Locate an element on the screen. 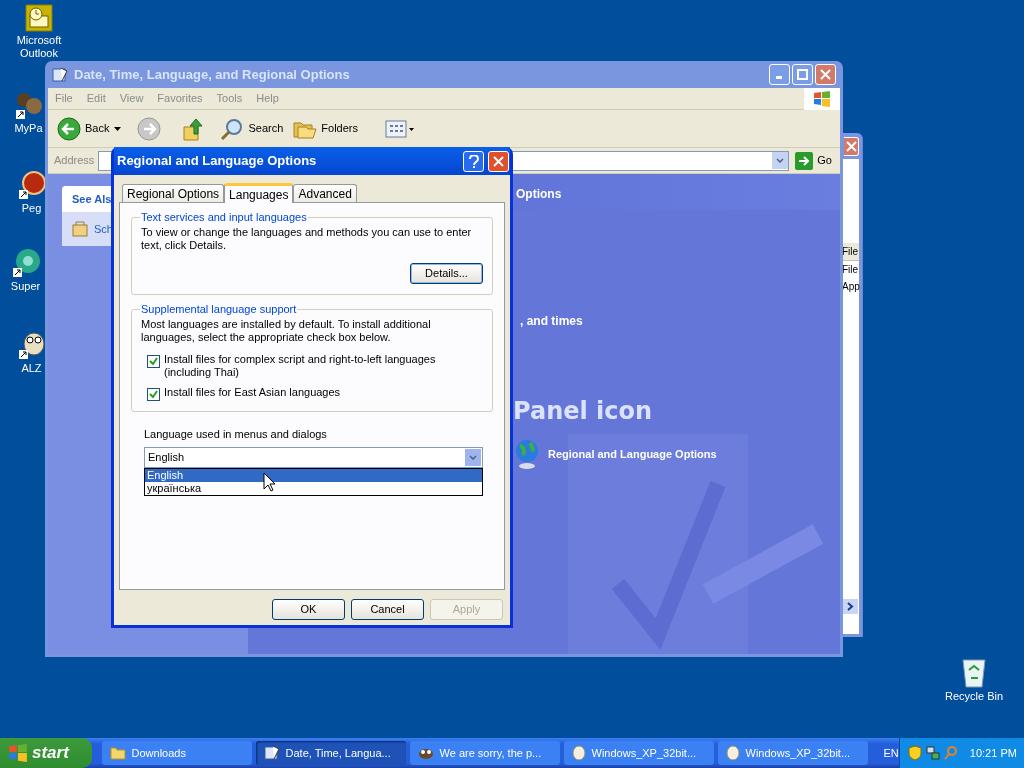  group-title: Text services and input languages is located at coordinates (224, 217).